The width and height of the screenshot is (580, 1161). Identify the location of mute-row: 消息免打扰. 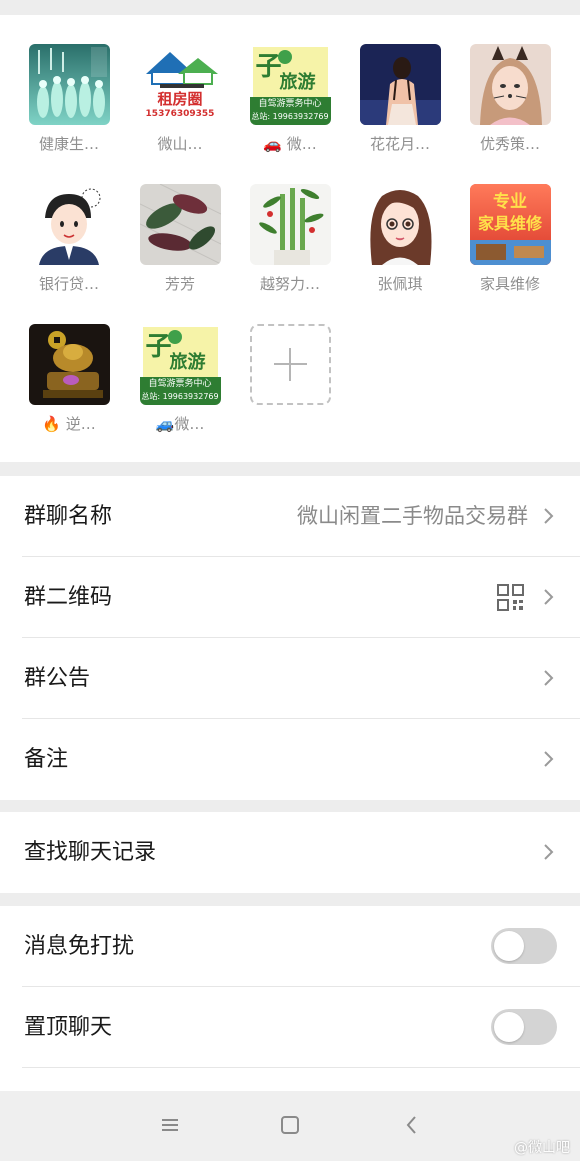
(290, 946).